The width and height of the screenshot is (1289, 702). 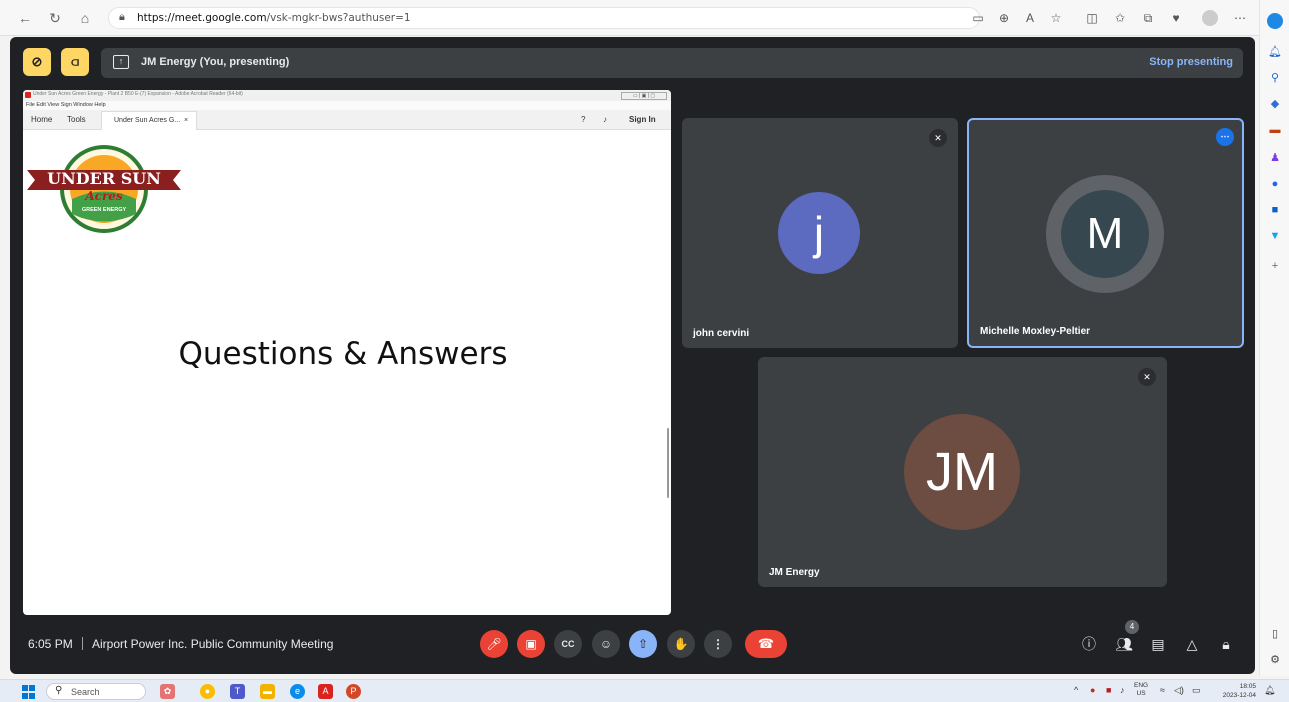 What do you see at coordinates (644, 96) in the screenshot?
I see `window-controls: ▭ | ▣ | ▢` at bounding box center [644, 96].